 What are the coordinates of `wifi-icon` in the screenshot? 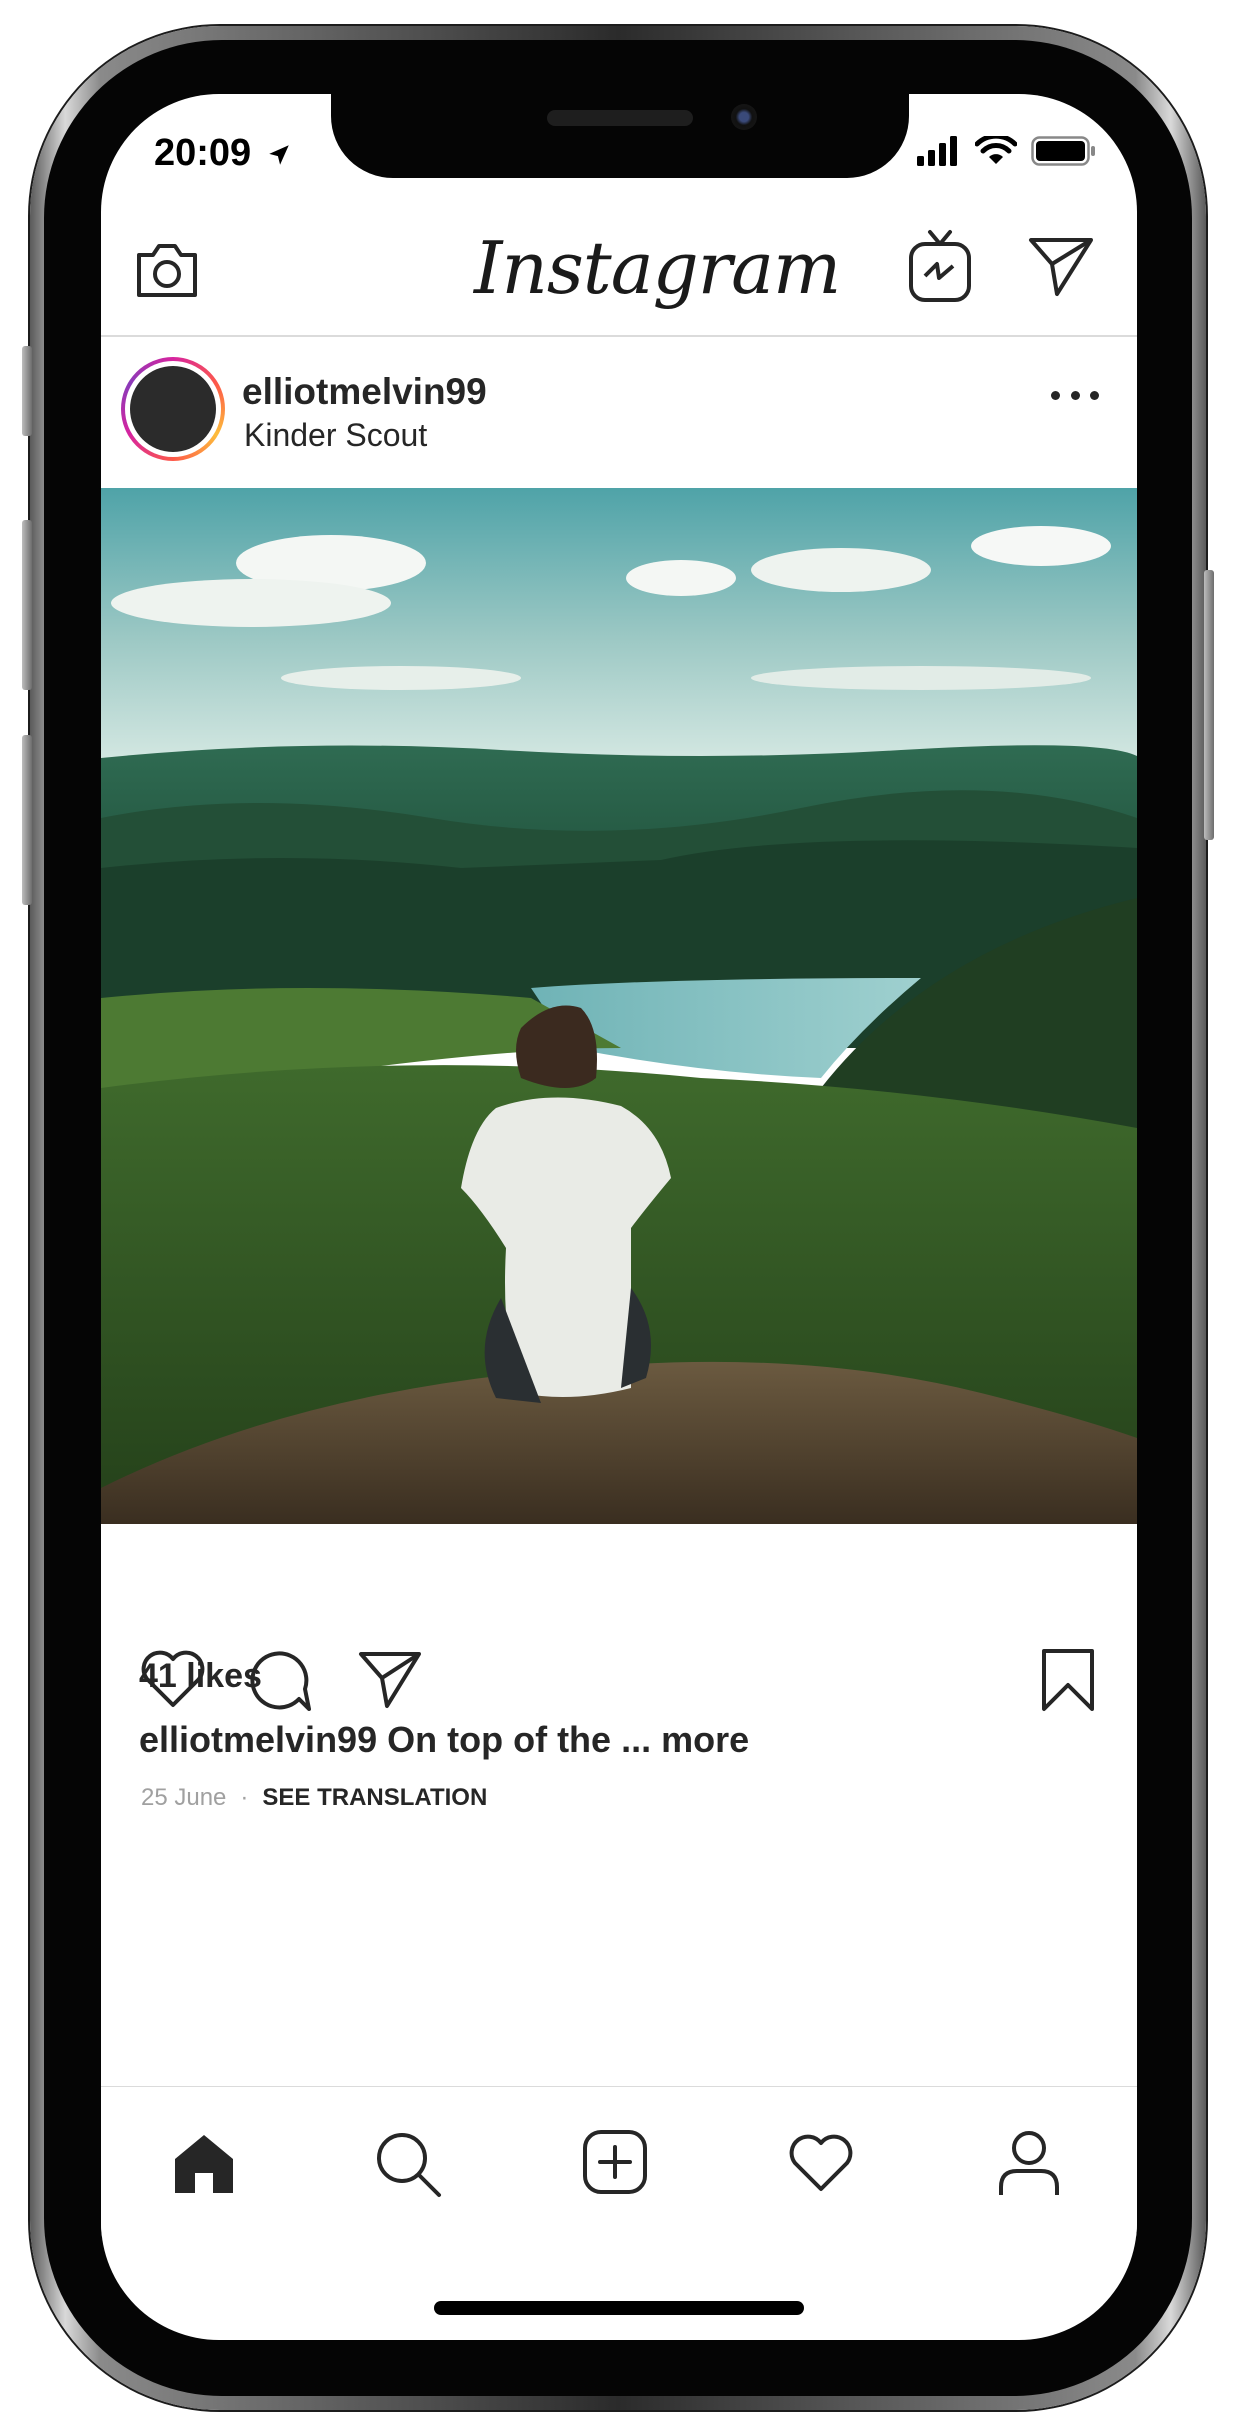 It's located at (996, 150).